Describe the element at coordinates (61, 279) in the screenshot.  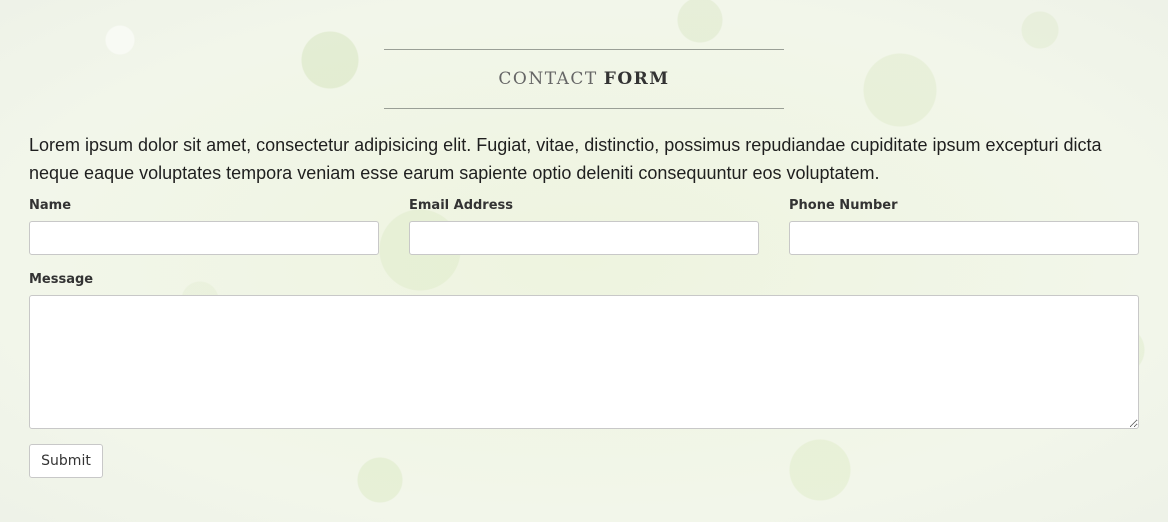
I see `message-label: Message` at that location.